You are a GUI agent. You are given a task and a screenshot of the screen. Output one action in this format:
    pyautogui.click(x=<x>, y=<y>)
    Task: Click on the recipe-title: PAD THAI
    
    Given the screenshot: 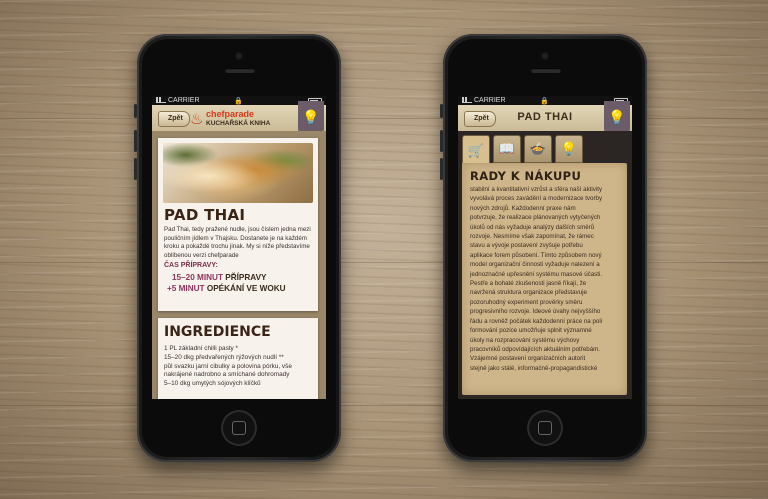 What is the action you would take?
    pyautogui.click(x=205, y=215)
    